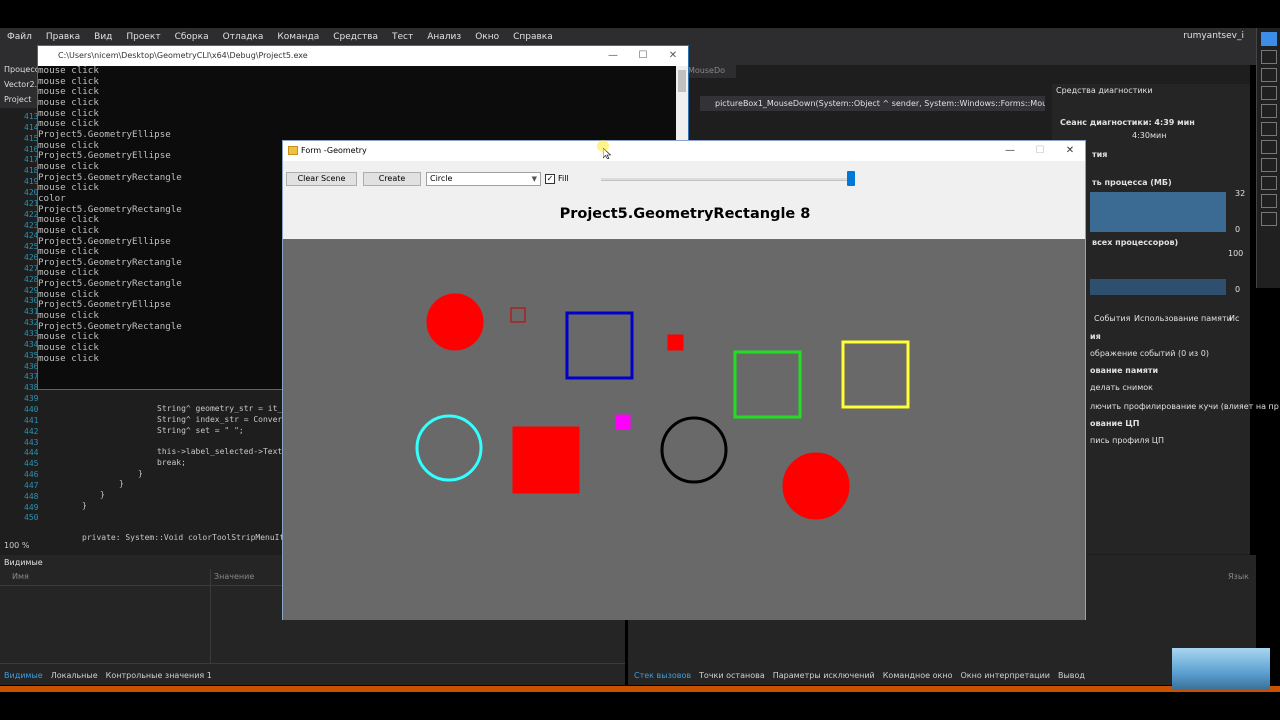 The height and width of the screenshot is (720, 1280). What do you see at coordinates (159, 676) in the screenshot?
I see `tab-watch-1: Контрольные значения 1` at bounding box center [159, 676].